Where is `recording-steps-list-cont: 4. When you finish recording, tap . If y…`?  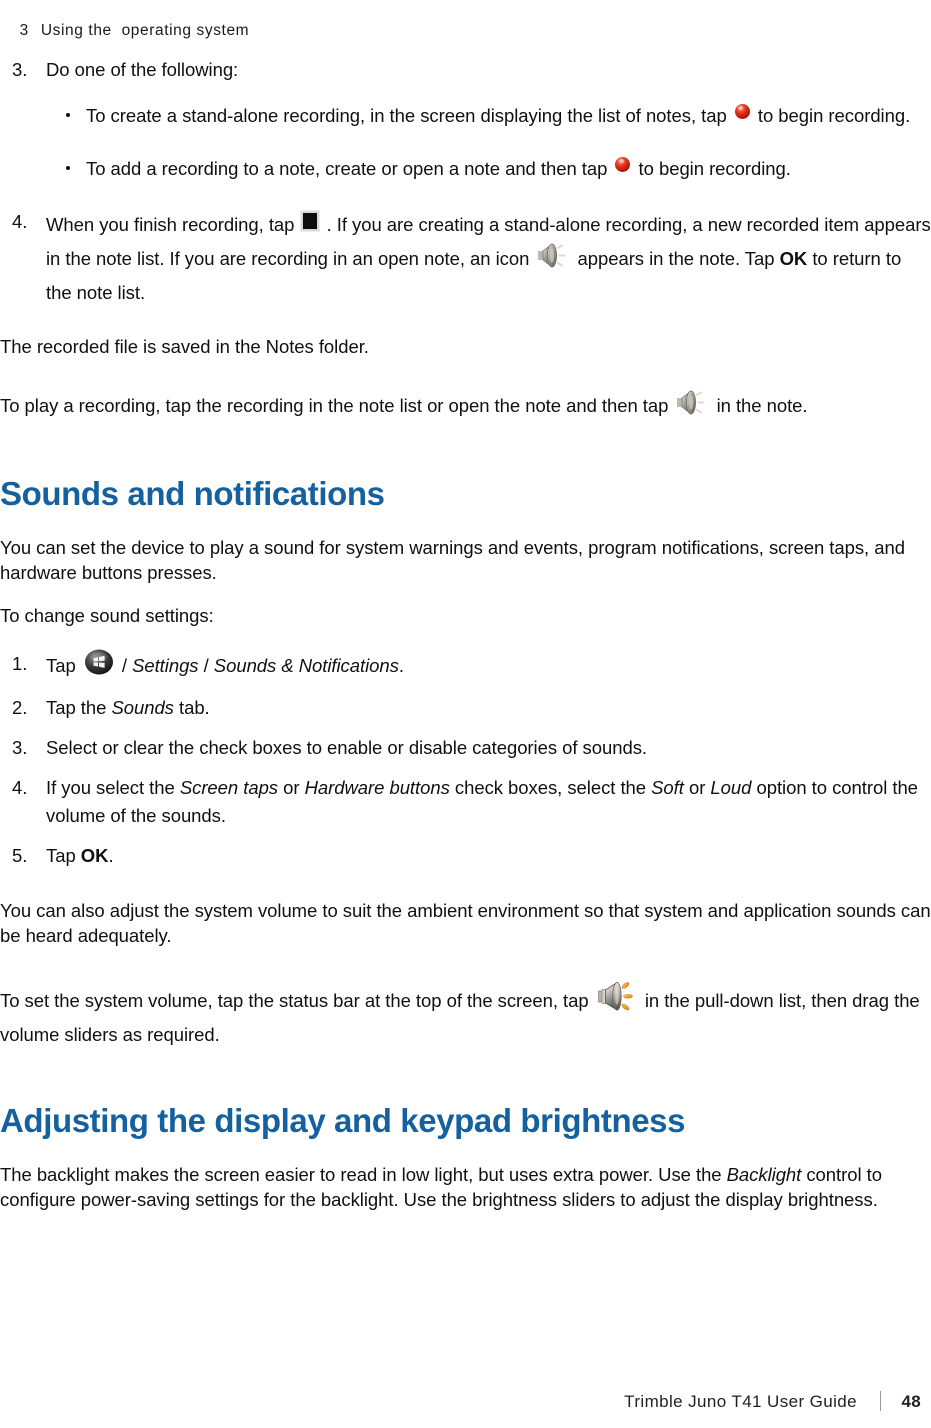
recording-steps-list-cont: 4. When you finish recording, tap . If y… is located at coordinates (465, 259).